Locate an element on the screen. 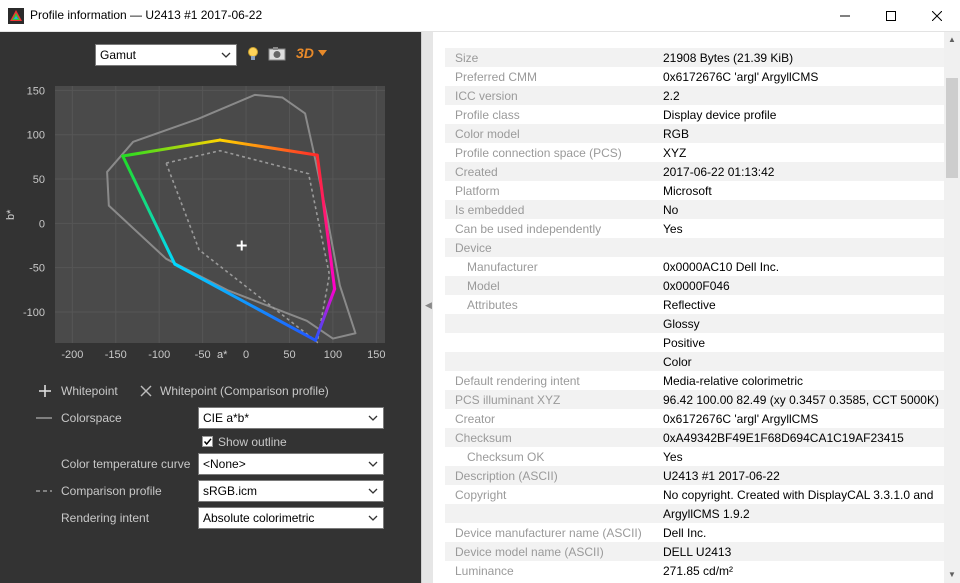  rendering-intent-value: Absolute colorimetric is located at coordinates (259, 518).